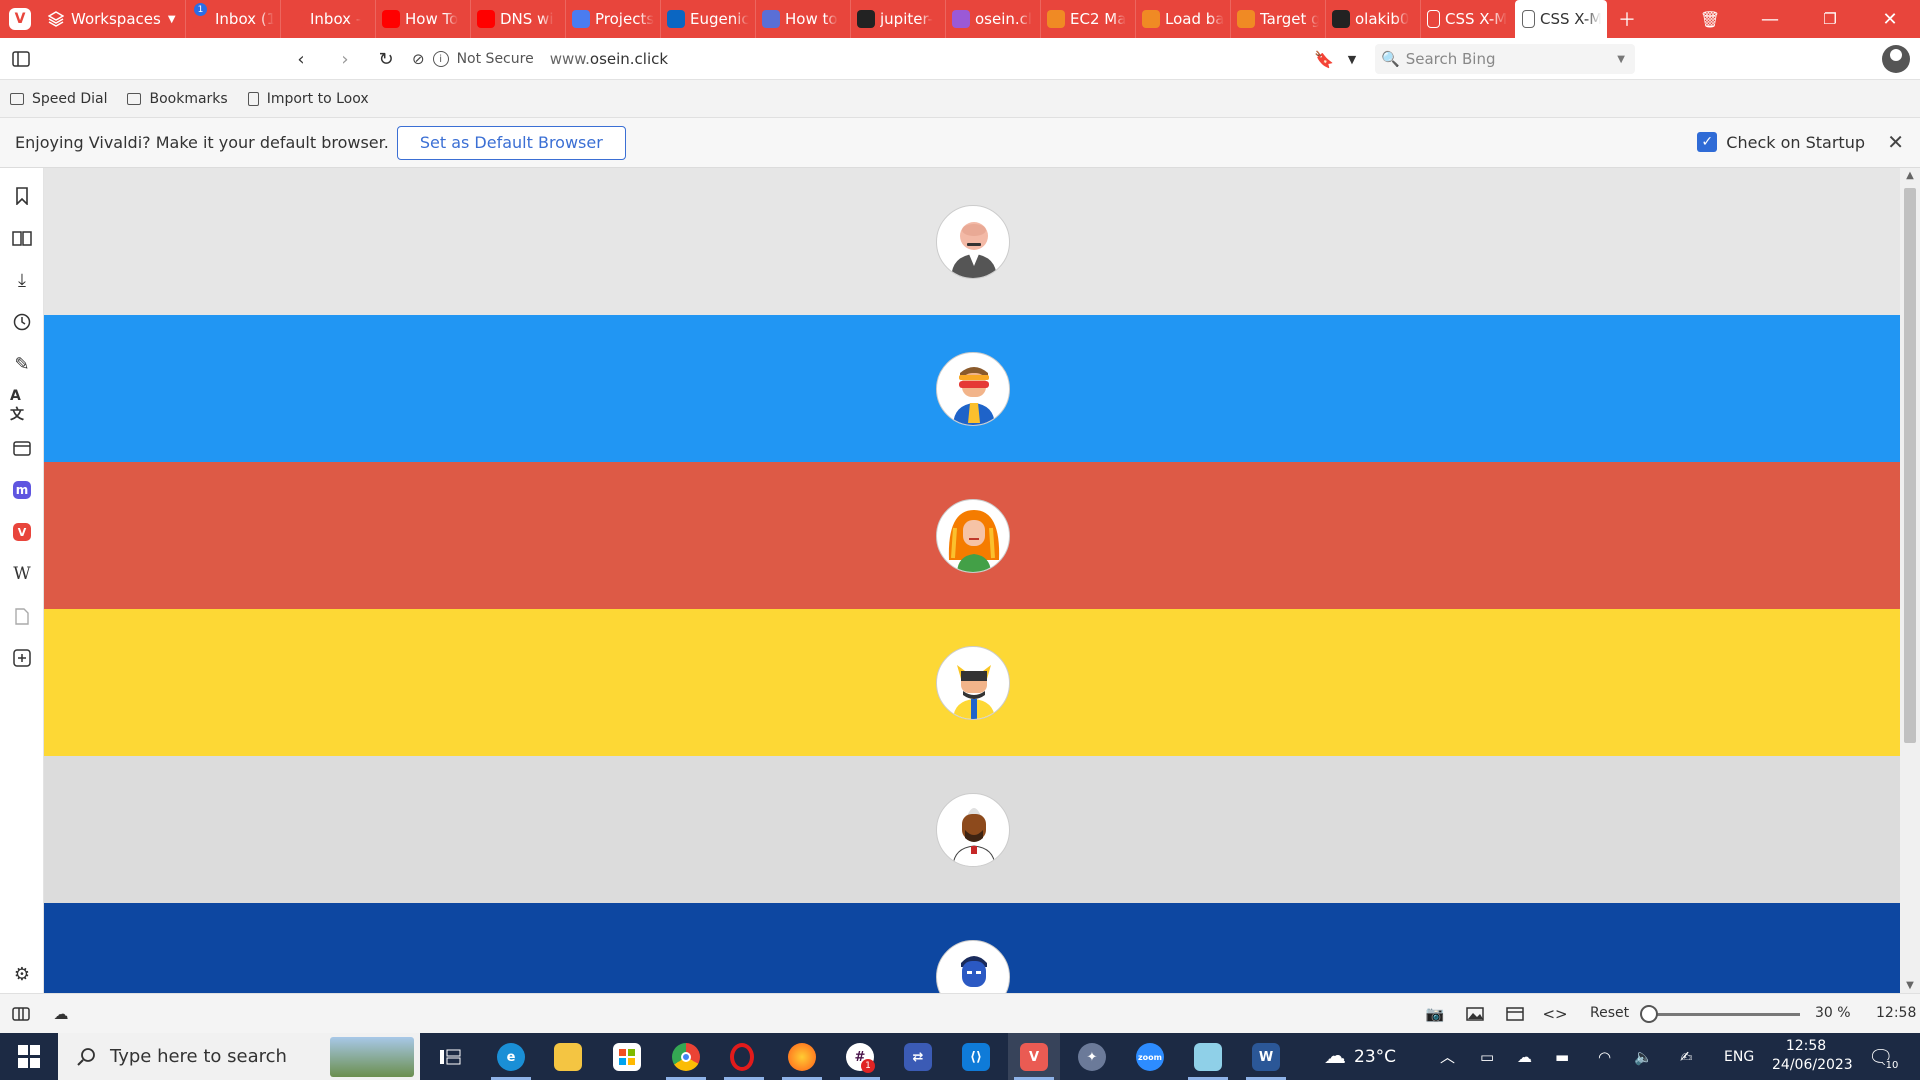  Describe the element at coordinates (1360, 1056) in the screenshot. I see `weather-widget: ☁ 23°C` at that location.